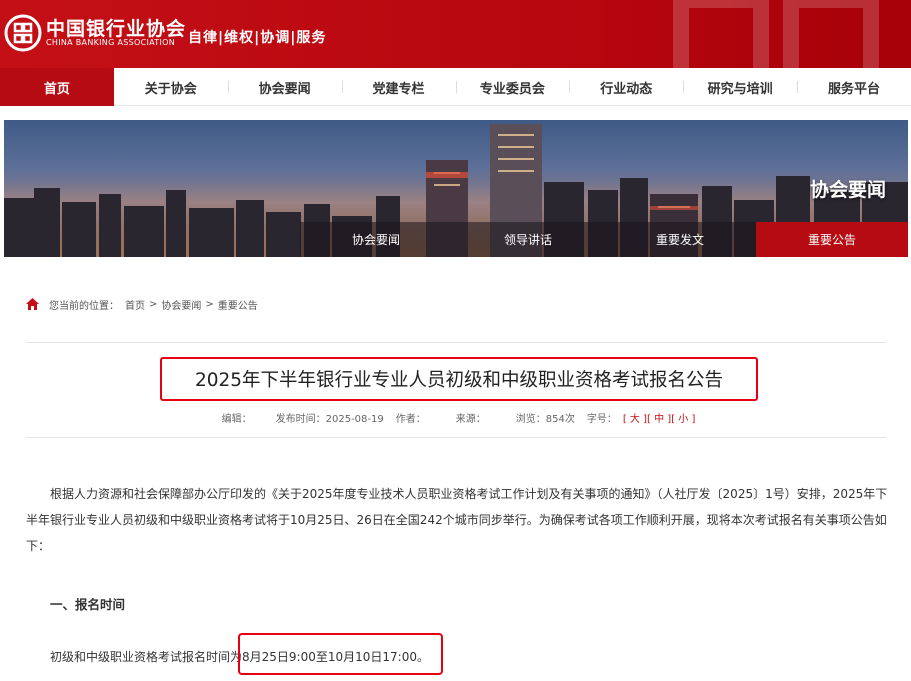  Describe the element at coordinates (181, 304) in the screenshot. I see `breadcrumb-news-link: 协会要闻` at that location.